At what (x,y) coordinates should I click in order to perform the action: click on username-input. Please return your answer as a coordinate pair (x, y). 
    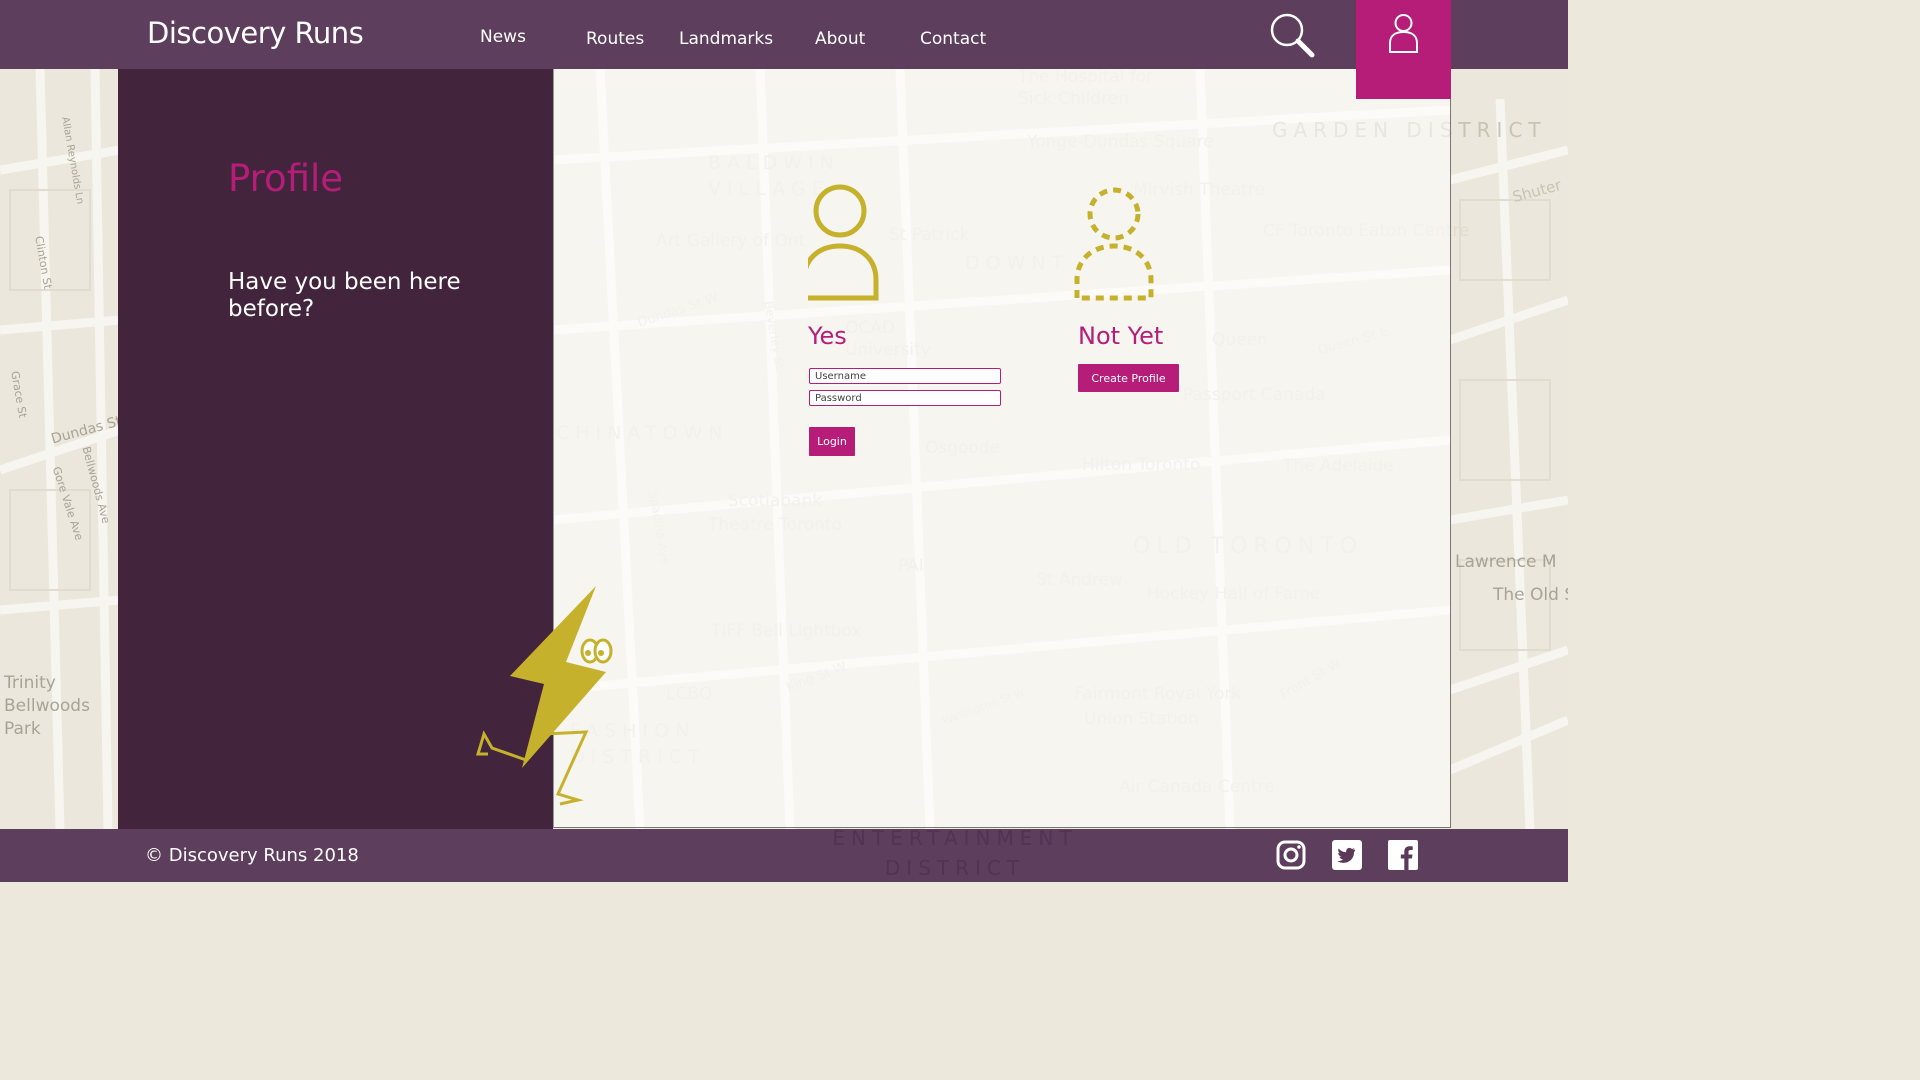
    Looking at the image, I should click on (905, 376).